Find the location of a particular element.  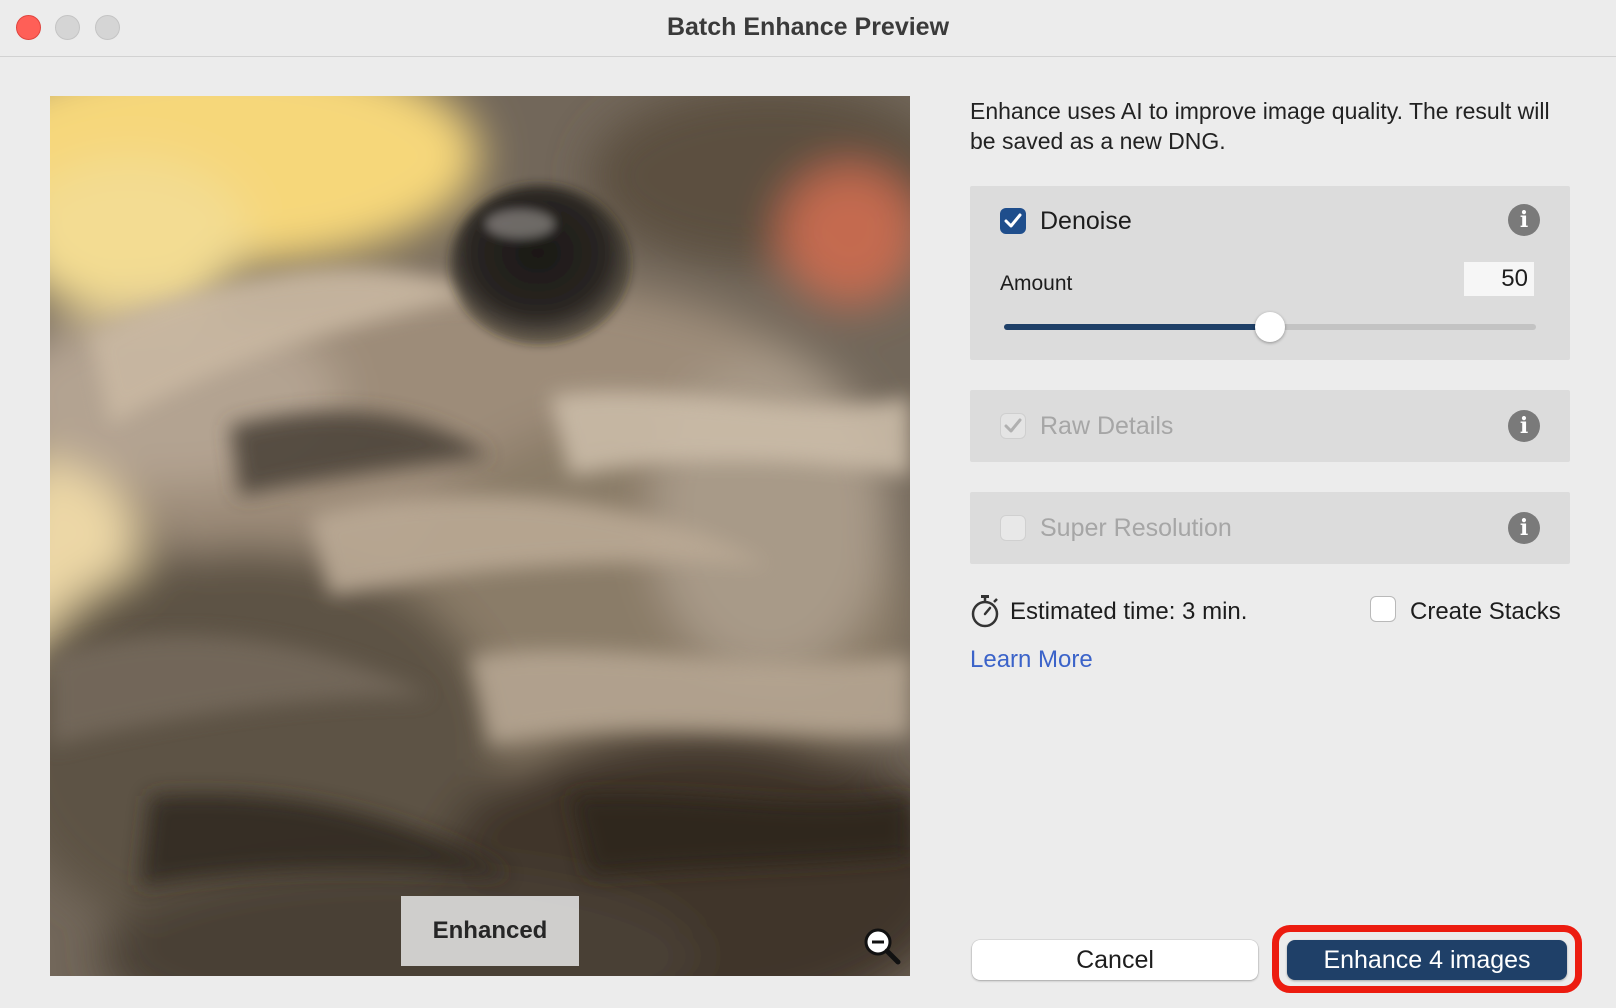

enhanced-overlay-label: Enhanced is located at coordinates (490, 931).